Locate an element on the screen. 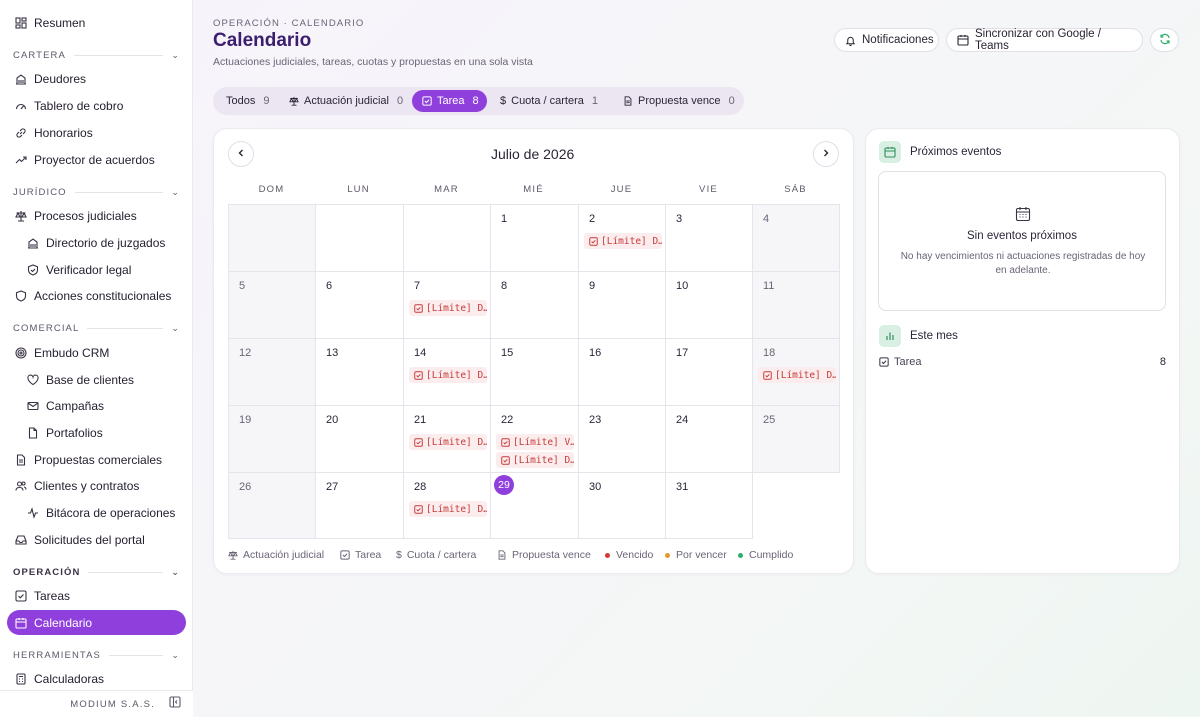 The height and width of the screenshot is (717, 1200). section-cartera: CARTERA ⌄ is located at coordinates (96, 55).